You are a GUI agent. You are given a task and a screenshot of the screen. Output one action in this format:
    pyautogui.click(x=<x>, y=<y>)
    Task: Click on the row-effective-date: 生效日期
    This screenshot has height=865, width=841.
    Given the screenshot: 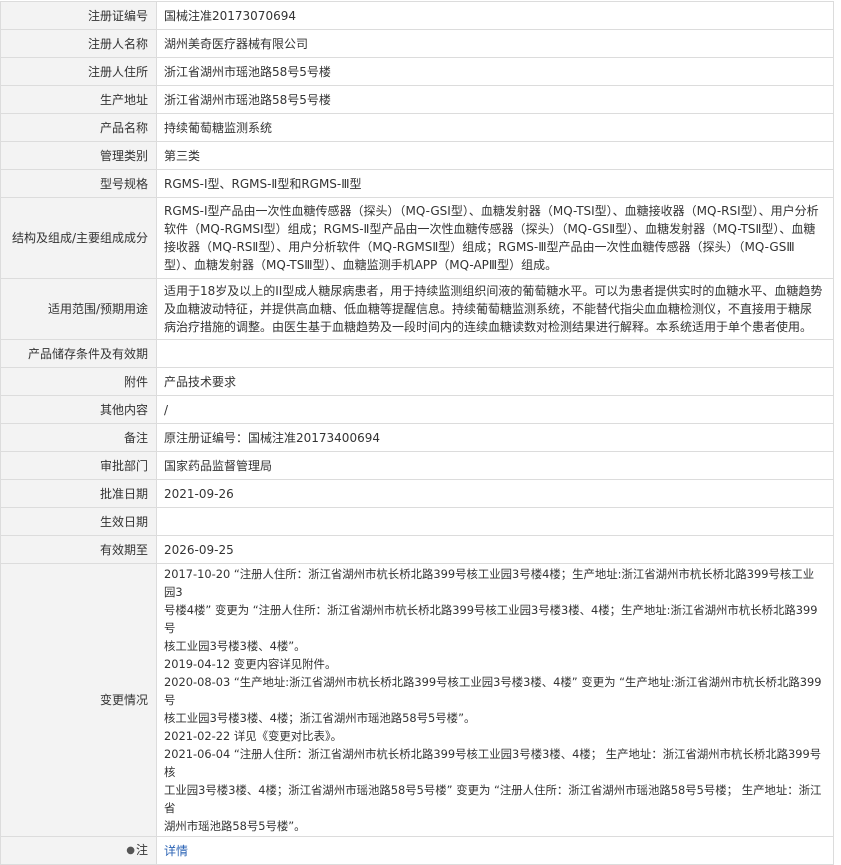 What is the action you would take?
    pyautogui.click(x=417, y=521)
    